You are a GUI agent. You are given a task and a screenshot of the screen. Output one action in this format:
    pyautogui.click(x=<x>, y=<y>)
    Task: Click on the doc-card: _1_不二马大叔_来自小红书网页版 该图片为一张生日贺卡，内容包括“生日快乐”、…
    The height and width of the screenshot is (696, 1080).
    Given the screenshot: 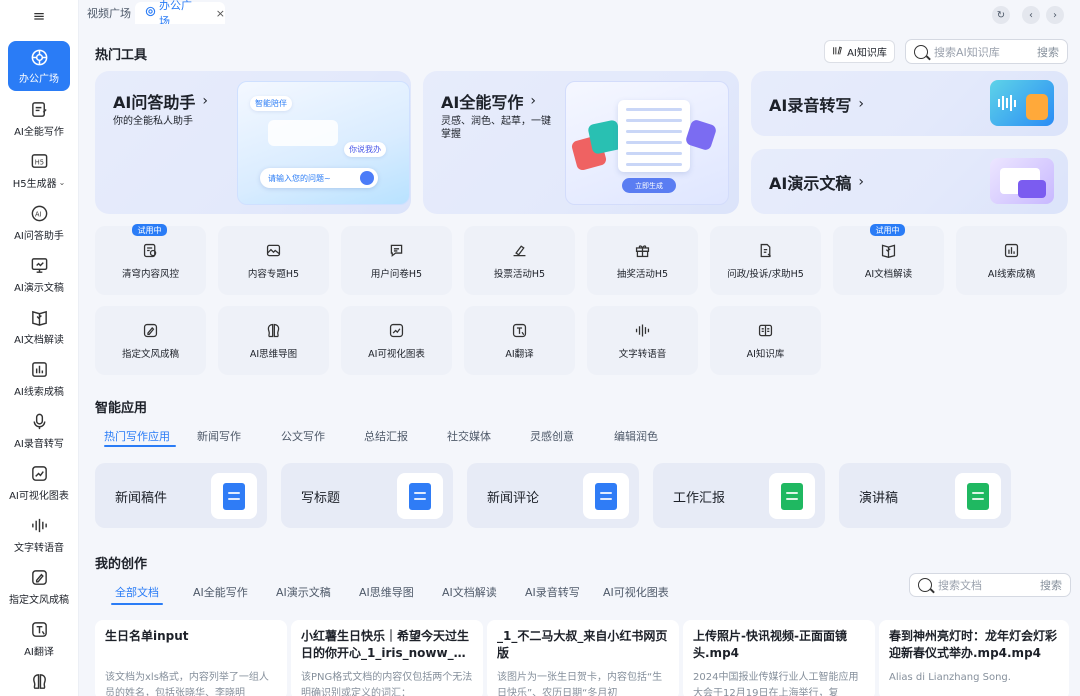 What is the action you would take?
    pyautogui.click(x=583, y=658)
    